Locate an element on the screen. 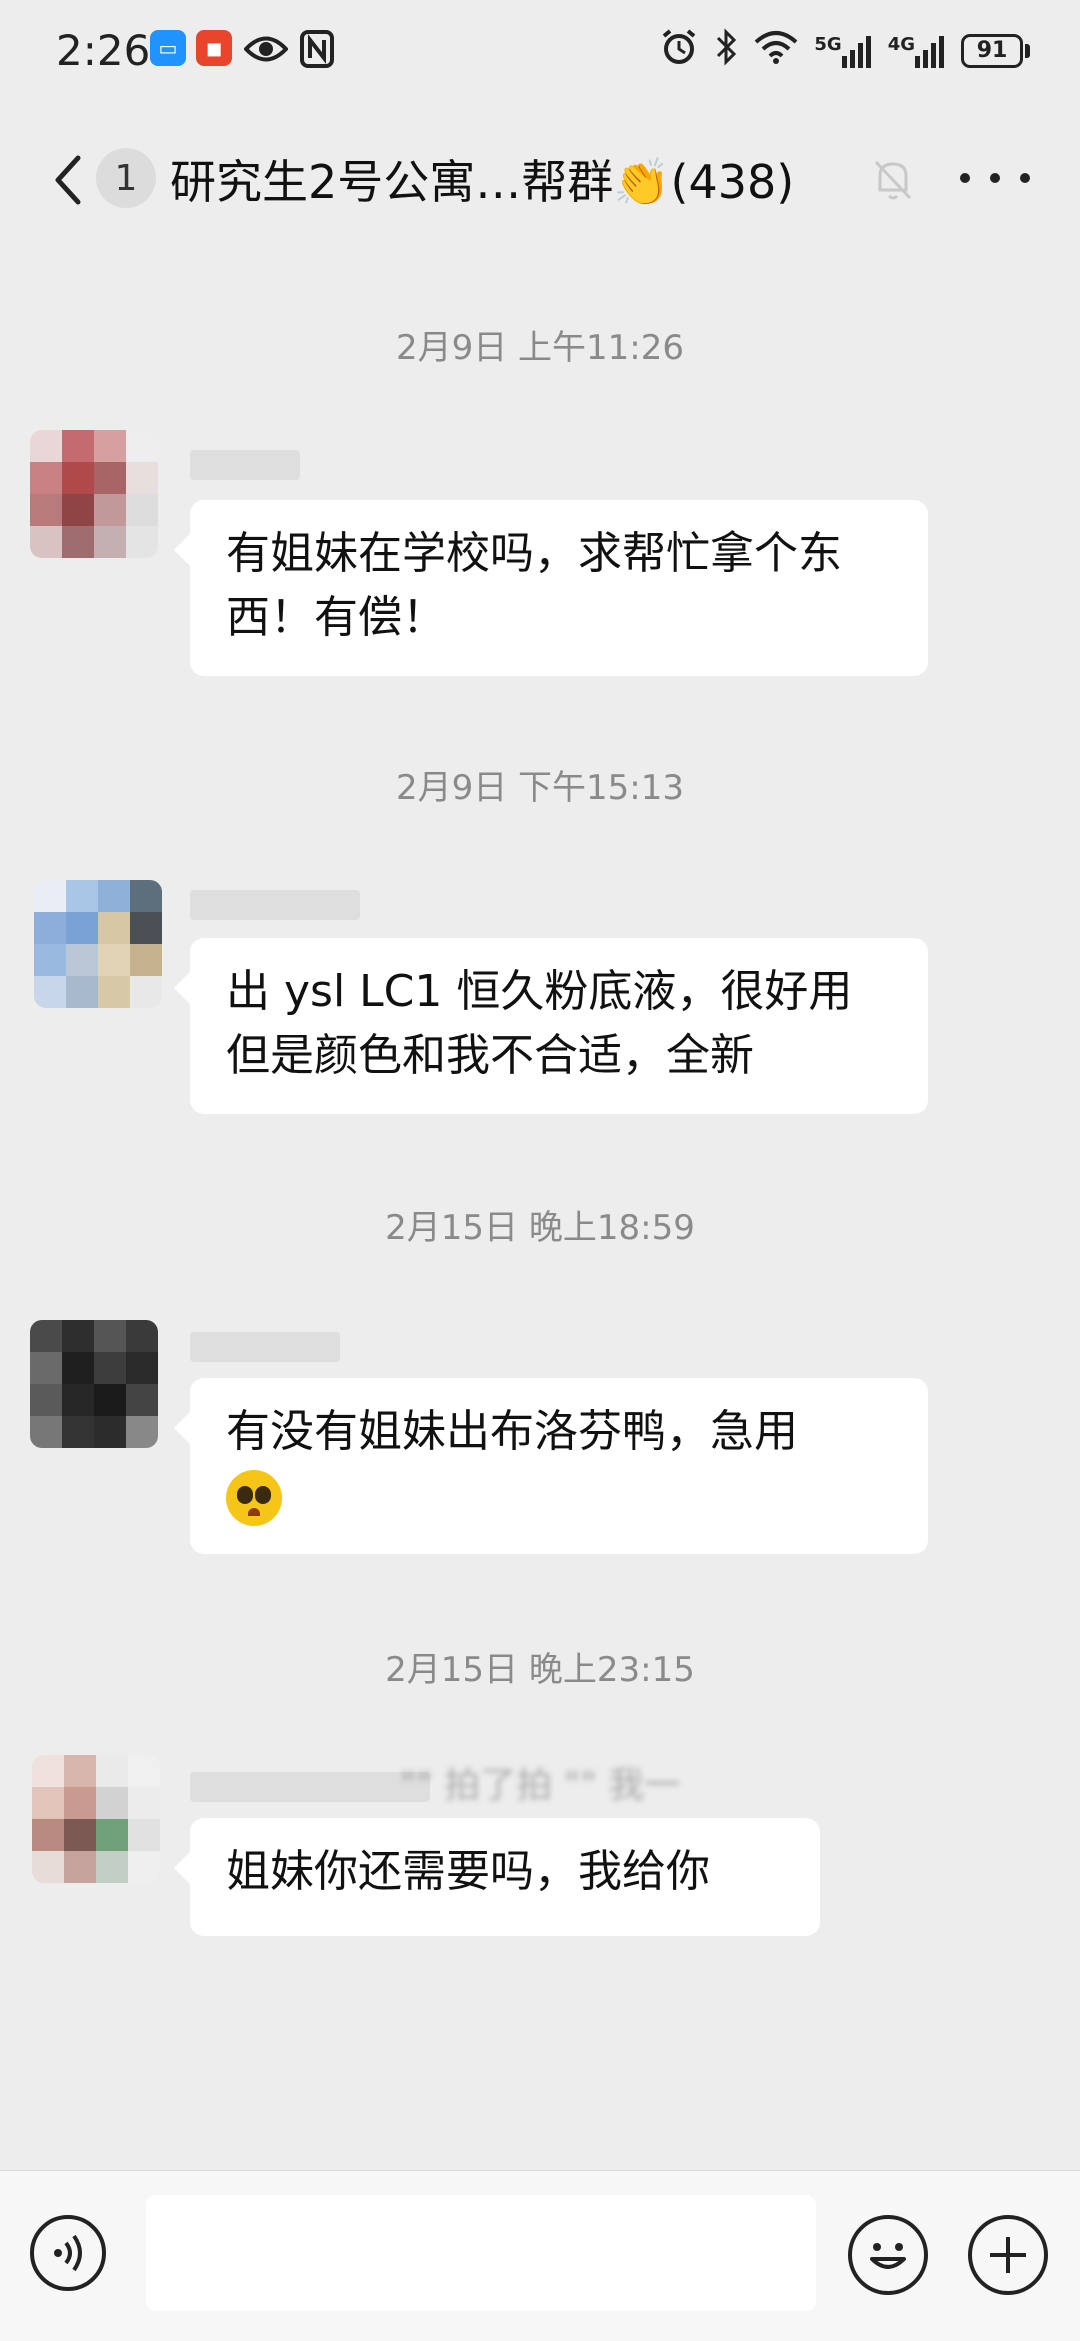  status-bar: 2:26 ▭ ◼ 5G 4G 91 is located at coordinates (540, 55).